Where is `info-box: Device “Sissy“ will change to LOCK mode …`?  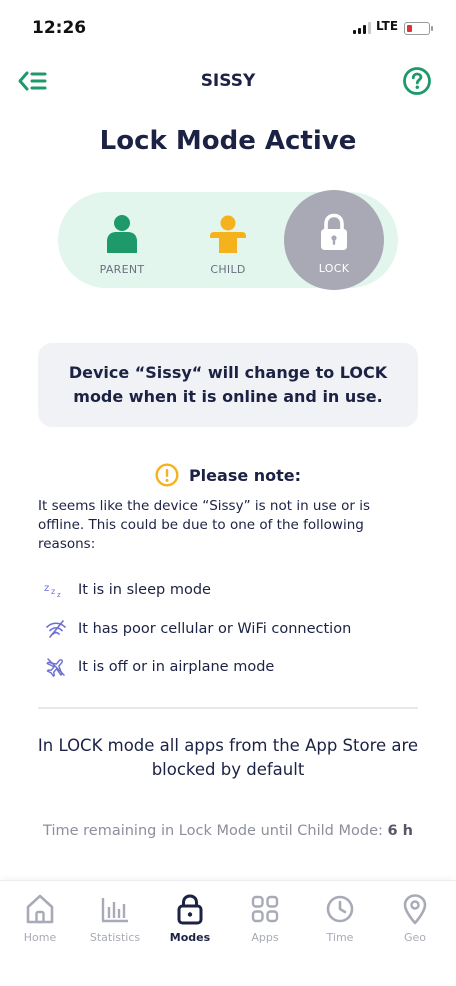 info-box: Device “Sissy“ will change to LOCK mode … is located at coordinates (228, 385).